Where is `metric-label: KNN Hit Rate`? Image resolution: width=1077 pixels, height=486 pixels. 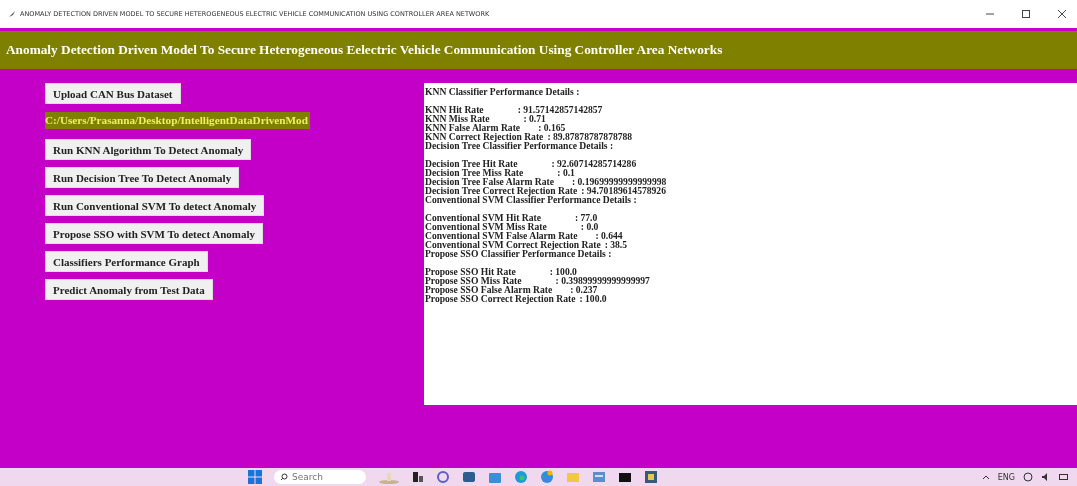 metric-label: KNN Hit Rate is located at coordinates (455, 109).